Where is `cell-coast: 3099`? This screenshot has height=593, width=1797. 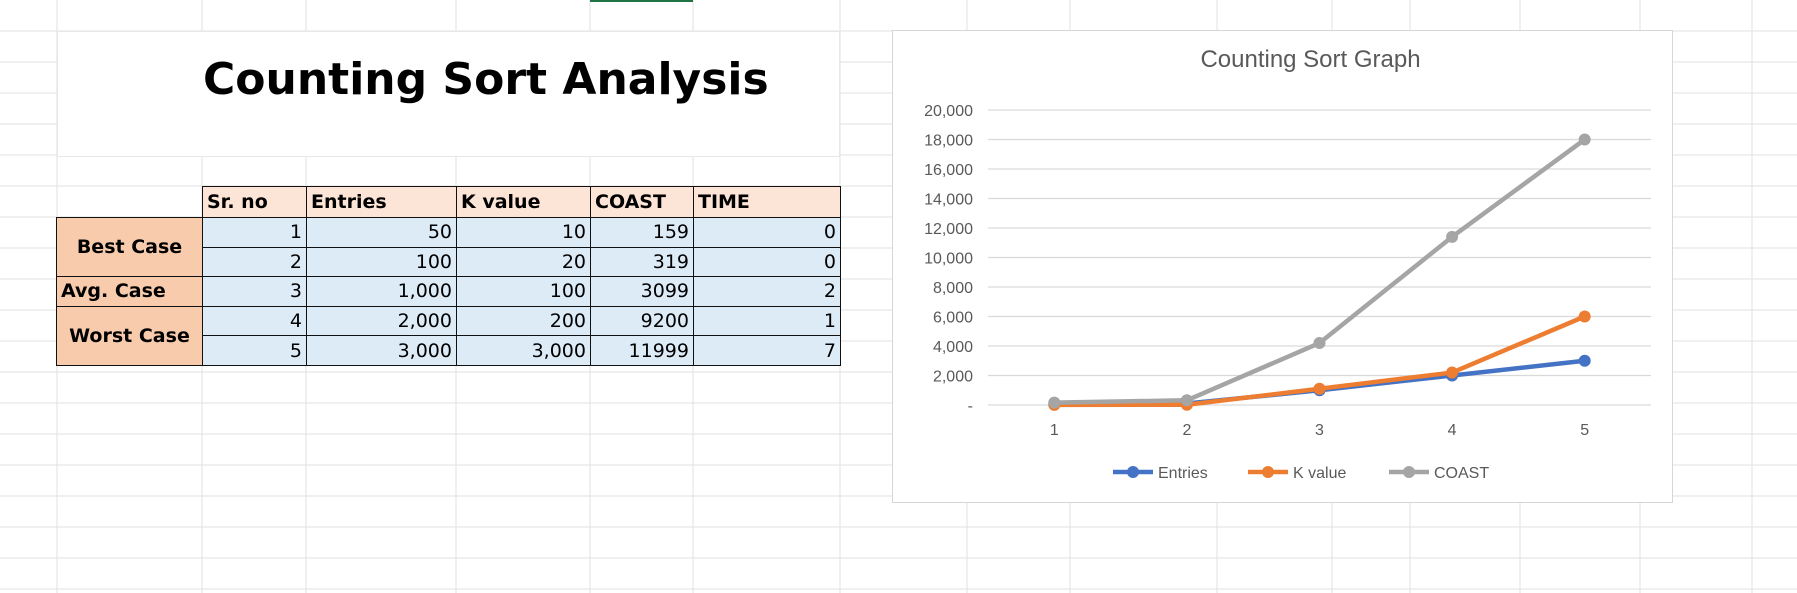 cell-coast: 3099 is located at coordinates (642, 291).